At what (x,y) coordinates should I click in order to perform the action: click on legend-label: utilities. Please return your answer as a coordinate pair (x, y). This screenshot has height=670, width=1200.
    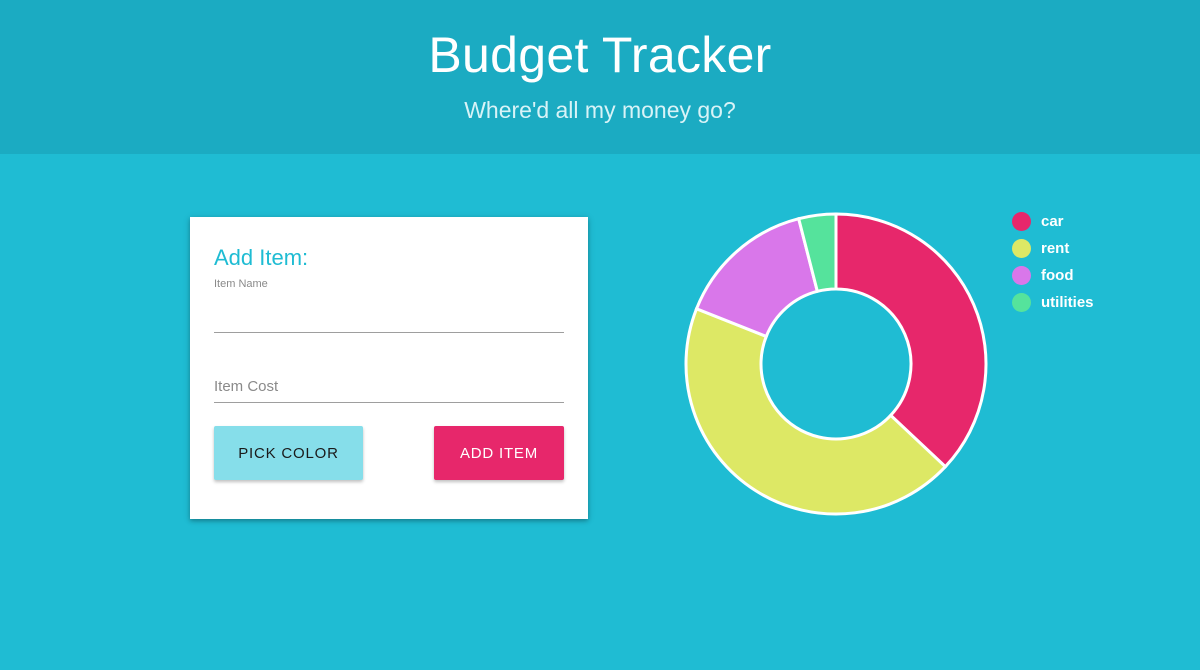
    Looking at the image, I should click on (1067, 302).